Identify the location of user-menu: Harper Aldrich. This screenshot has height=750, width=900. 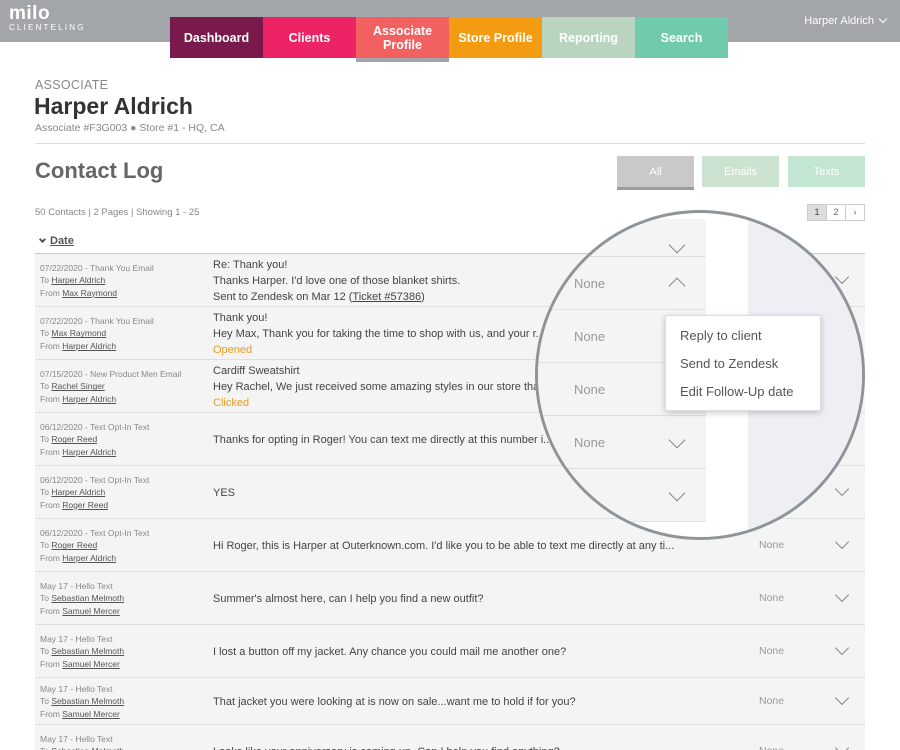
(846, 20).